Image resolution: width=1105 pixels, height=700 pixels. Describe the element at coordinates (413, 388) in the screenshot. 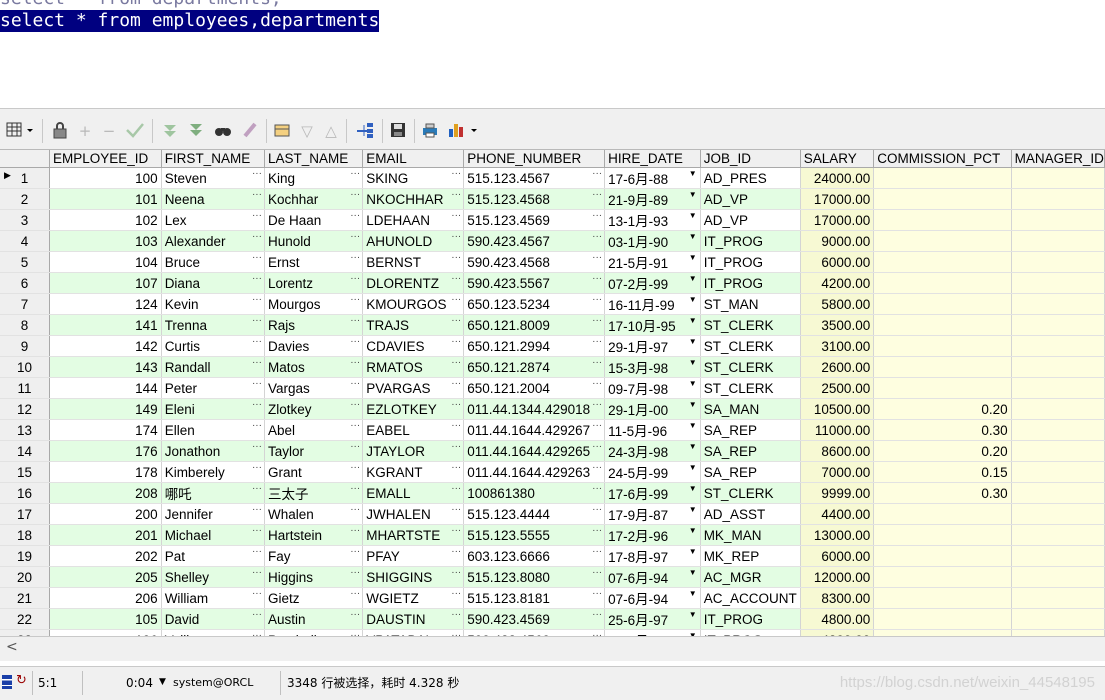

I see `table-cell: PVARGAS ···` at that location.